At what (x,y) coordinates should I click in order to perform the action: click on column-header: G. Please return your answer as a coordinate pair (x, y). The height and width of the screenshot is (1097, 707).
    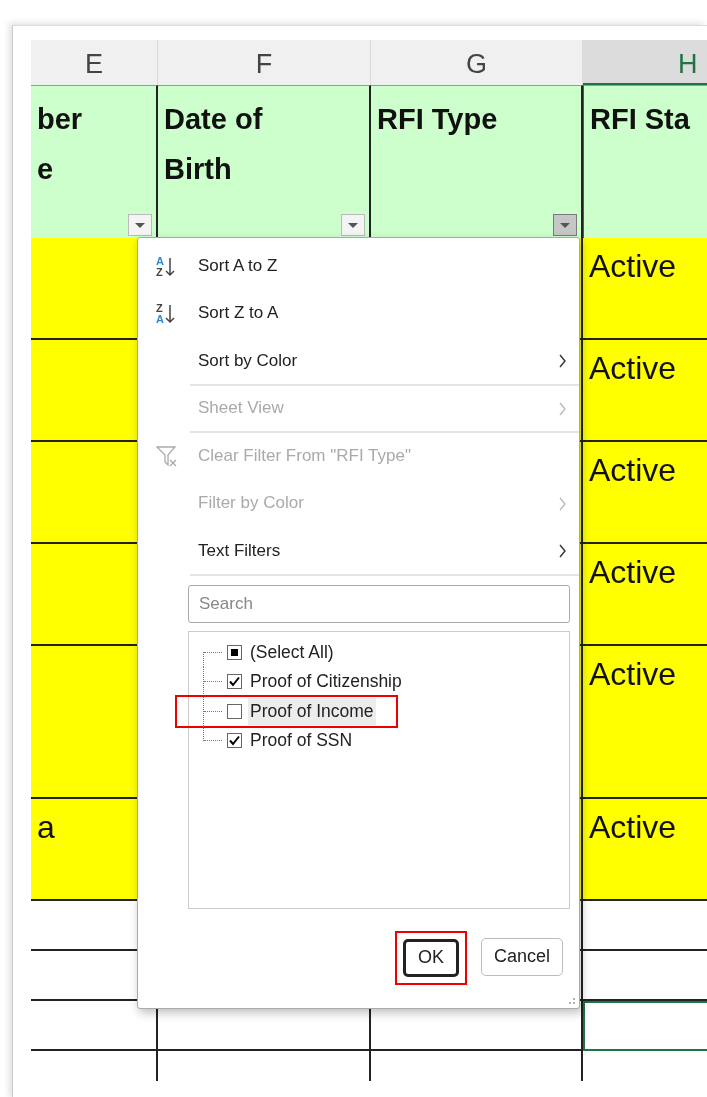
    Looking at the image, I should click on (477, 62).